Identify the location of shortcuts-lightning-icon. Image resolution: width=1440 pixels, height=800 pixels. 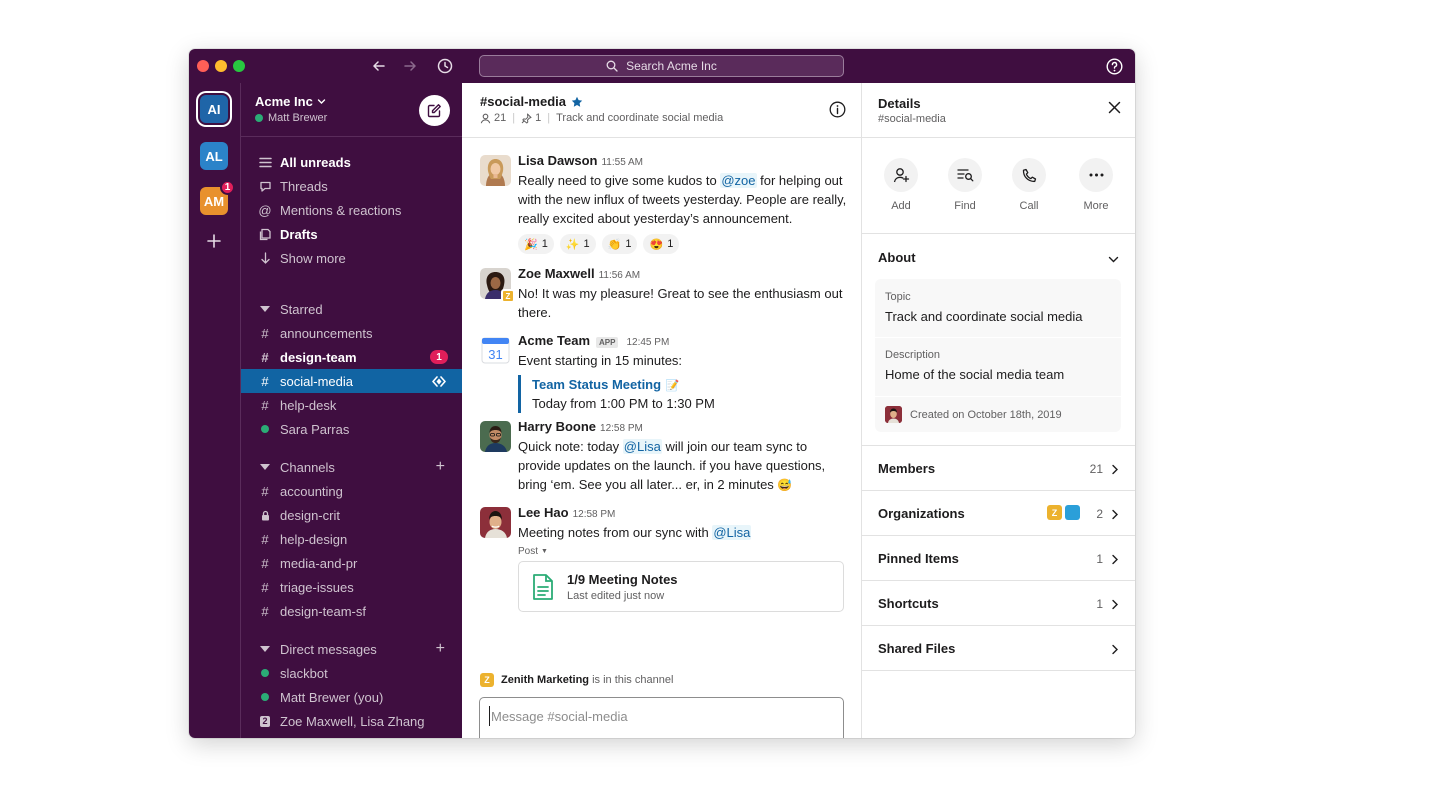
(501, 737).